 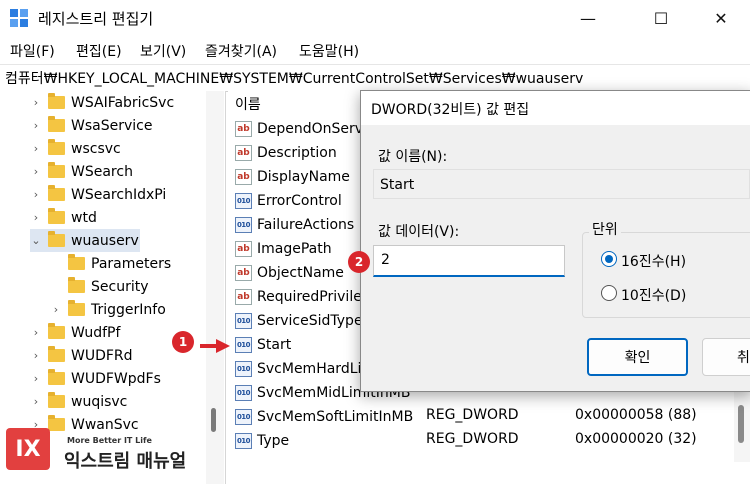 I want to click on minimize-button: —, so click(x=588, y=18).